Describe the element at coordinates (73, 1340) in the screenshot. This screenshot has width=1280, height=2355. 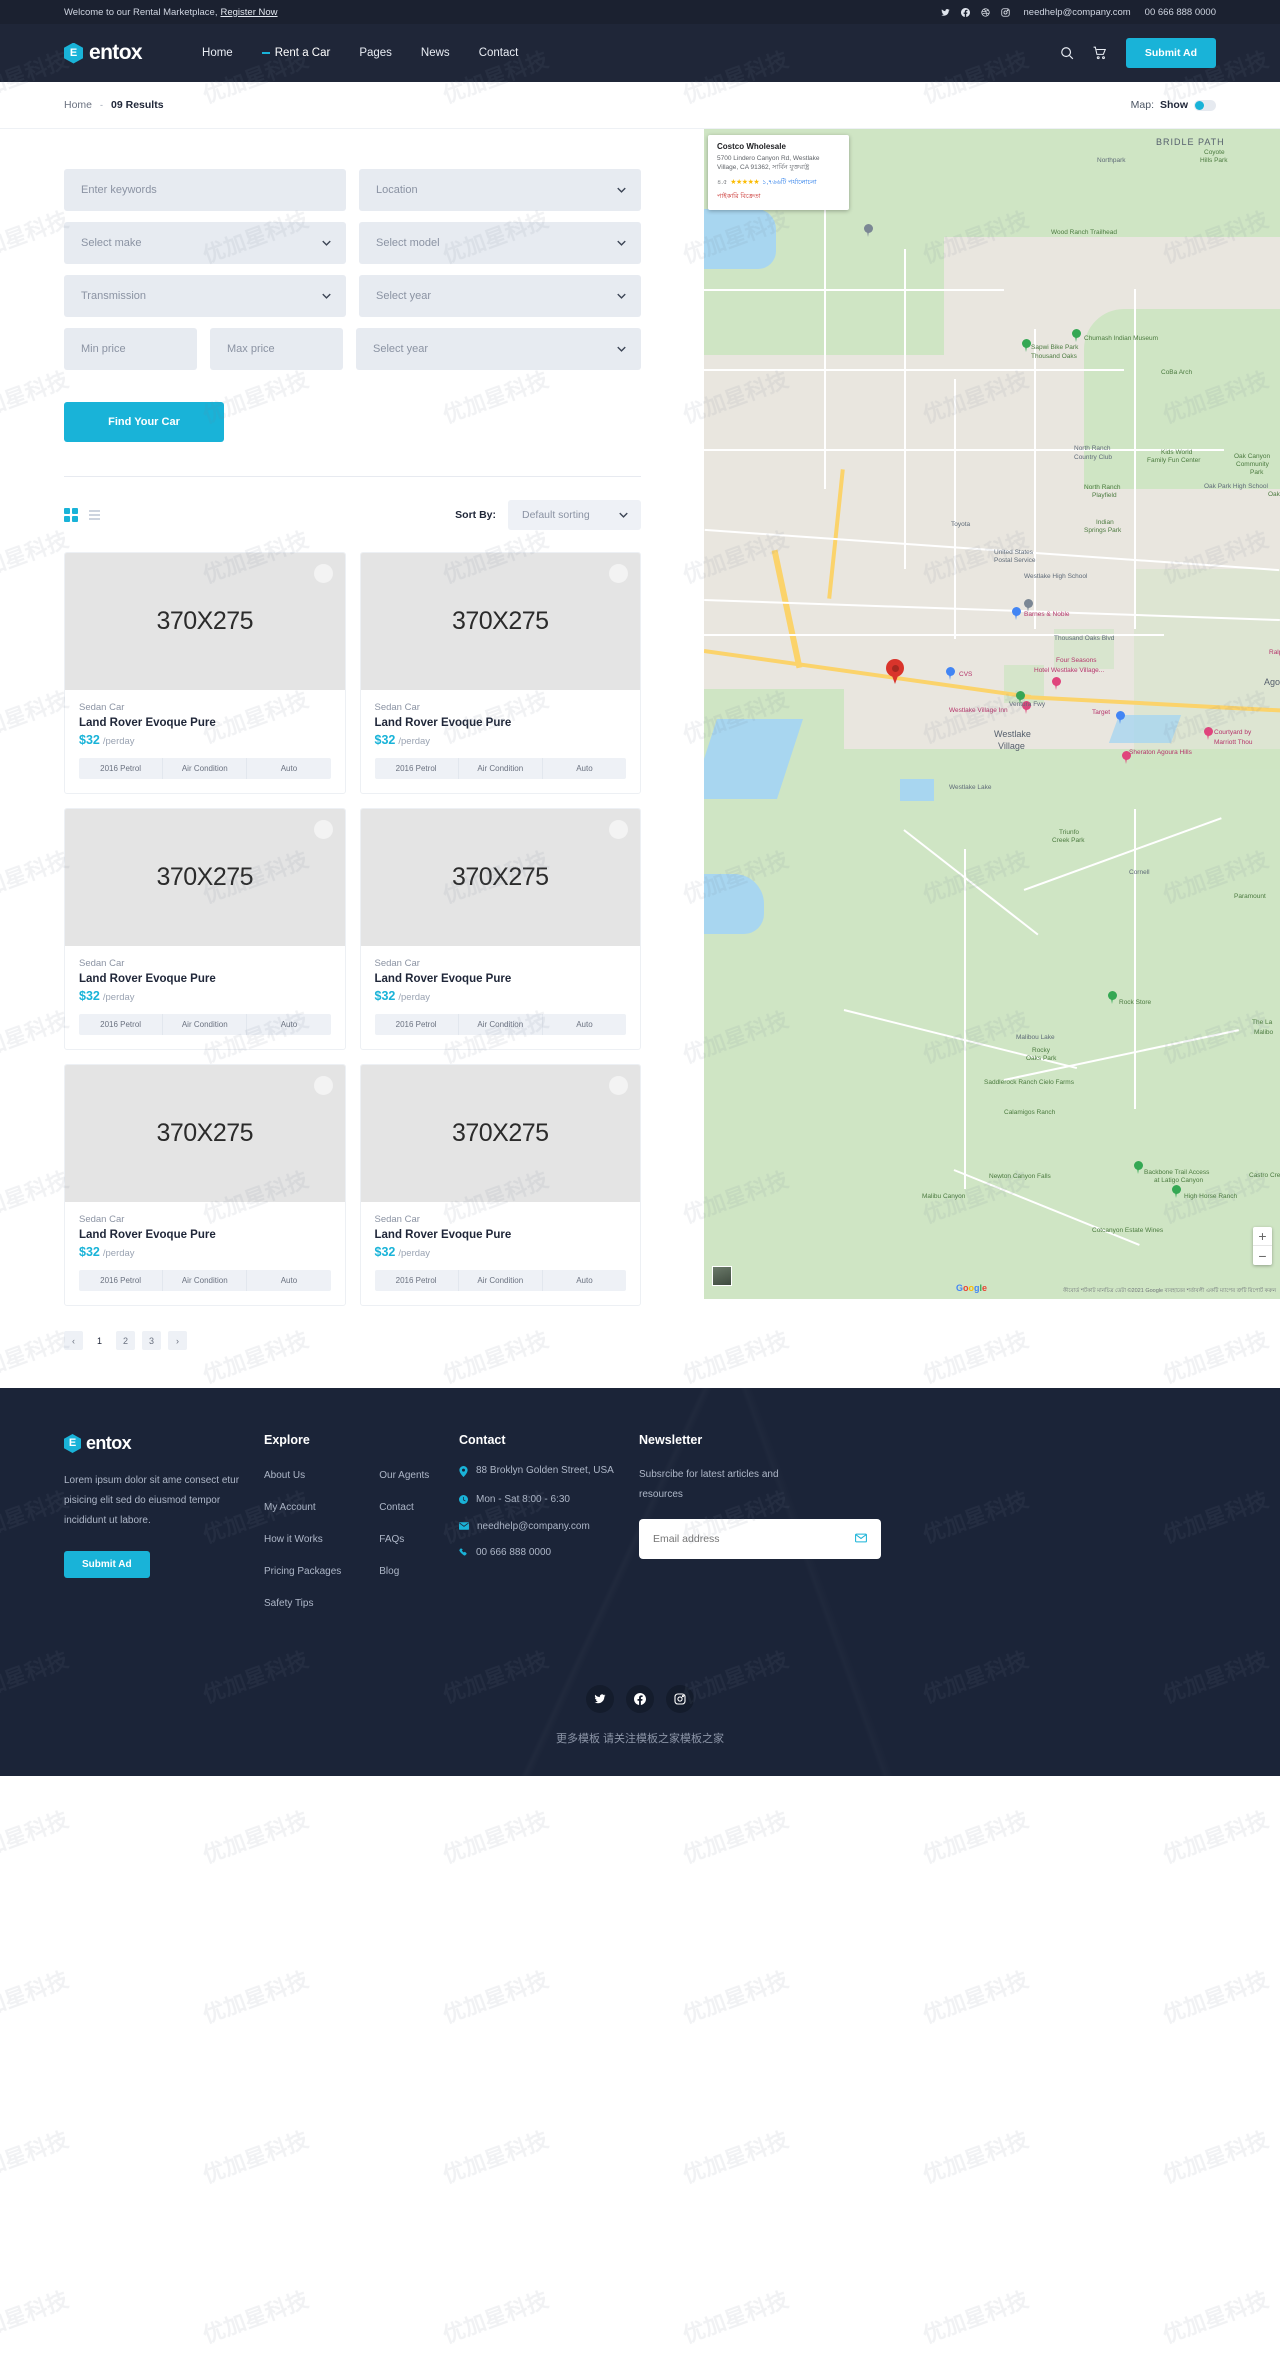
I see `pagination-prev: ‹` at that location.